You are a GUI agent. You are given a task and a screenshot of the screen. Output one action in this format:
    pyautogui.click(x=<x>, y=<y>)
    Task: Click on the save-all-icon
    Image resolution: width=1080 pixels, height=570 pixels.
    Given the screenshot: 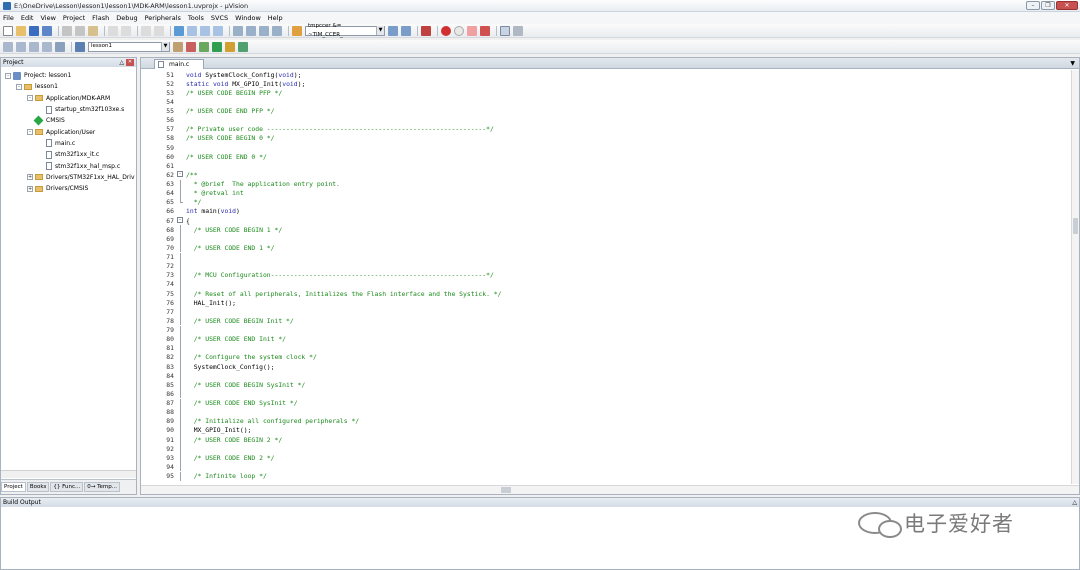 What is the action you would take?
    pyautogui.click(x=47, y=30)
    